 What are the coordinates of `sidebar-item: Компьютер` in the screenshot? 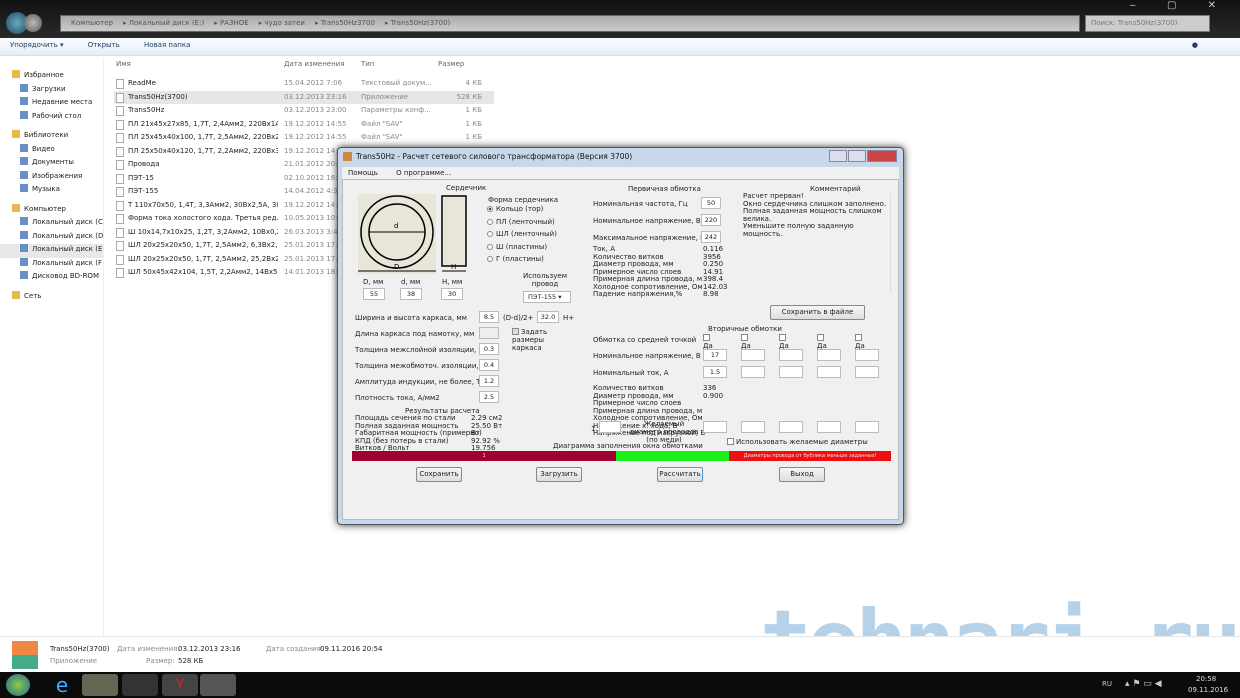 It's located at (51, 210).